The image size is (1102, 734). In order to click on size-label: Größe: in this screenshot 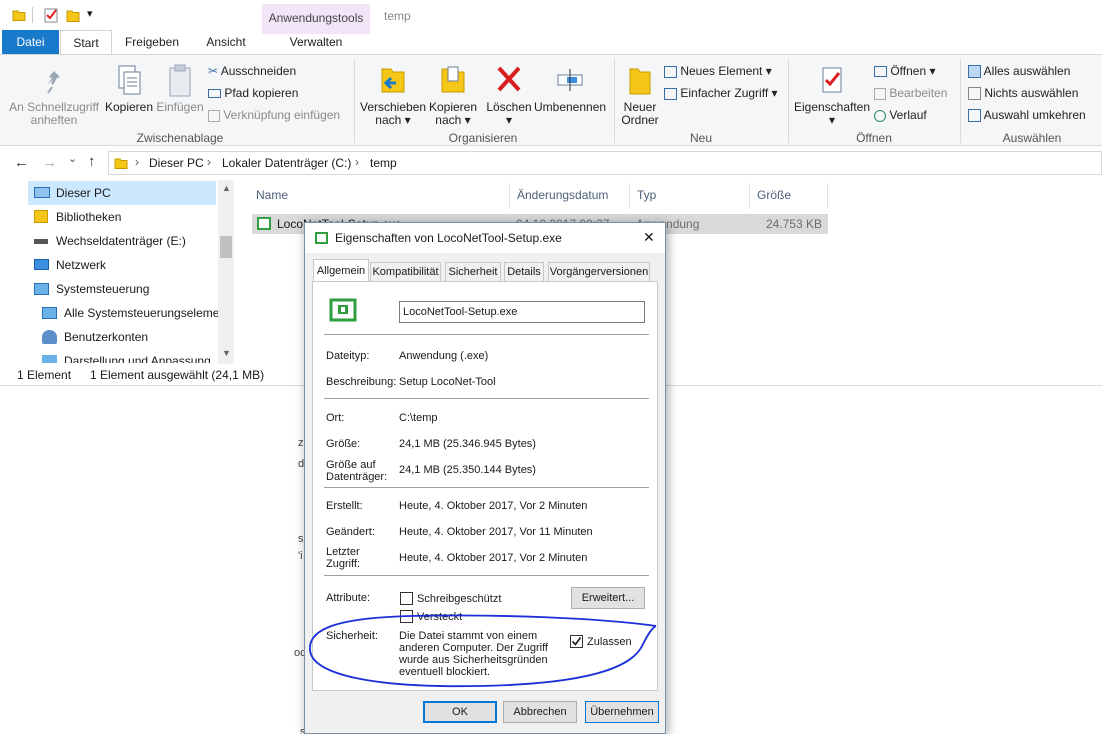, I will do `click(343, 444)`.